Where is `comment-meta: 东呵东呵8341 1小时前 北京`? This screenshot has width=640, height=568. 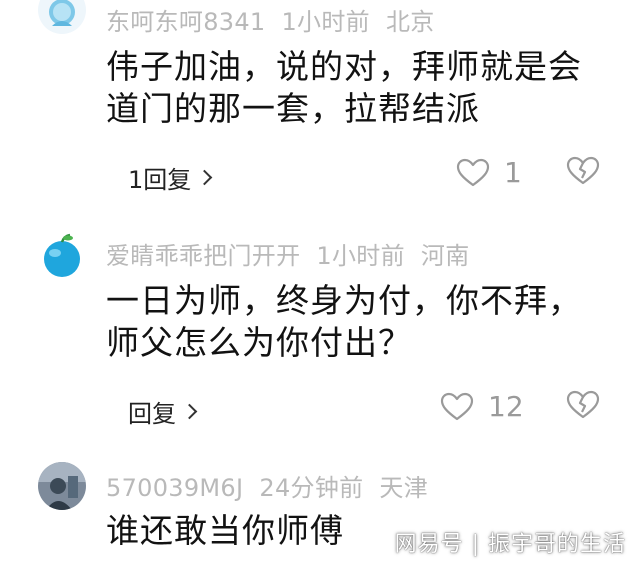 comment-meta: 东呵东呵8341 1小时前 北京 is located at coordinates (278, 19).